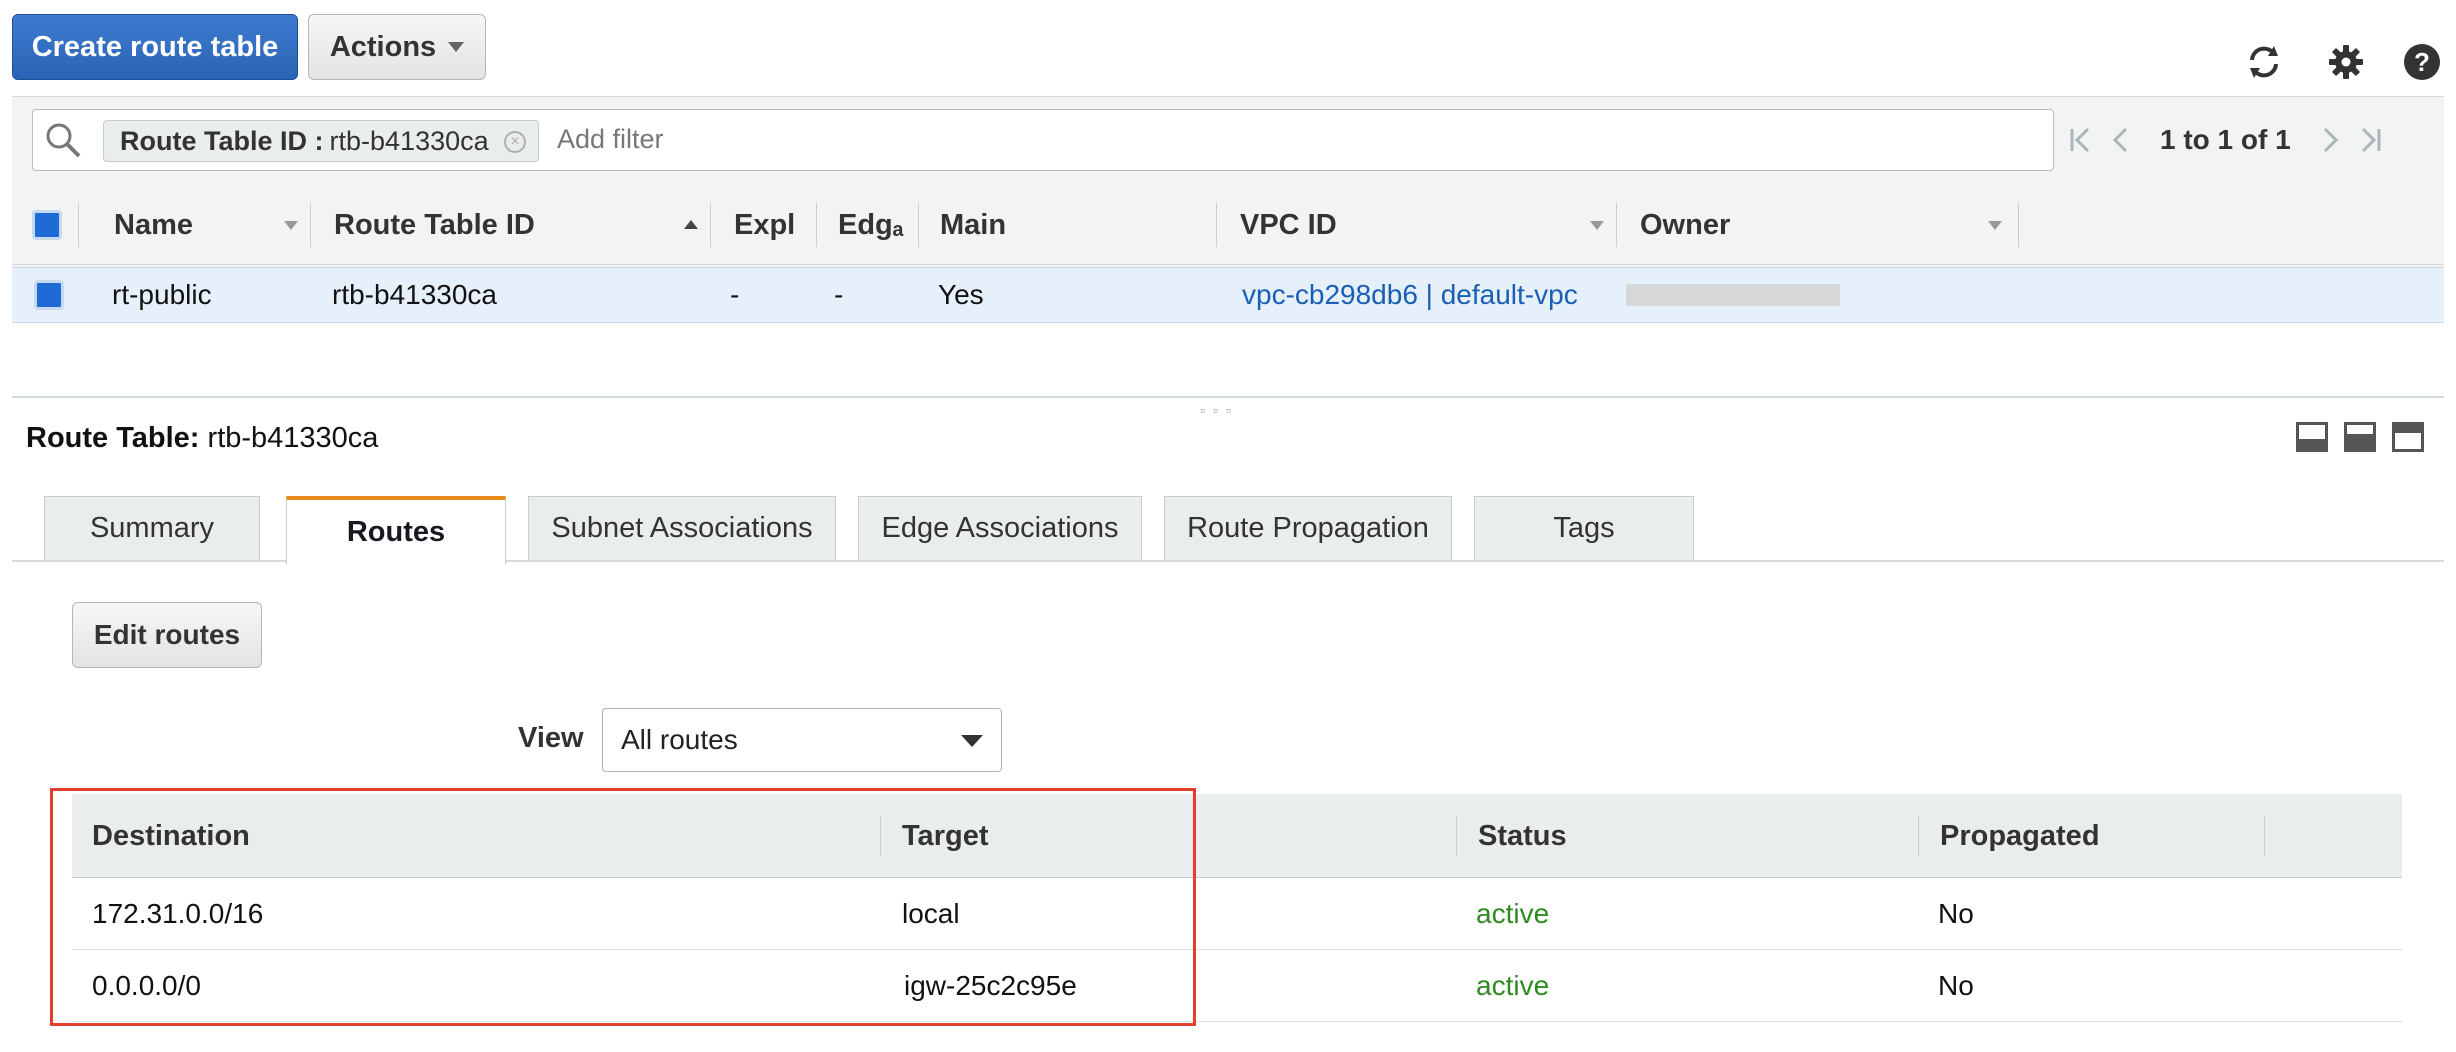  I want to click on column-owner: Owner, so click(1685, 225).